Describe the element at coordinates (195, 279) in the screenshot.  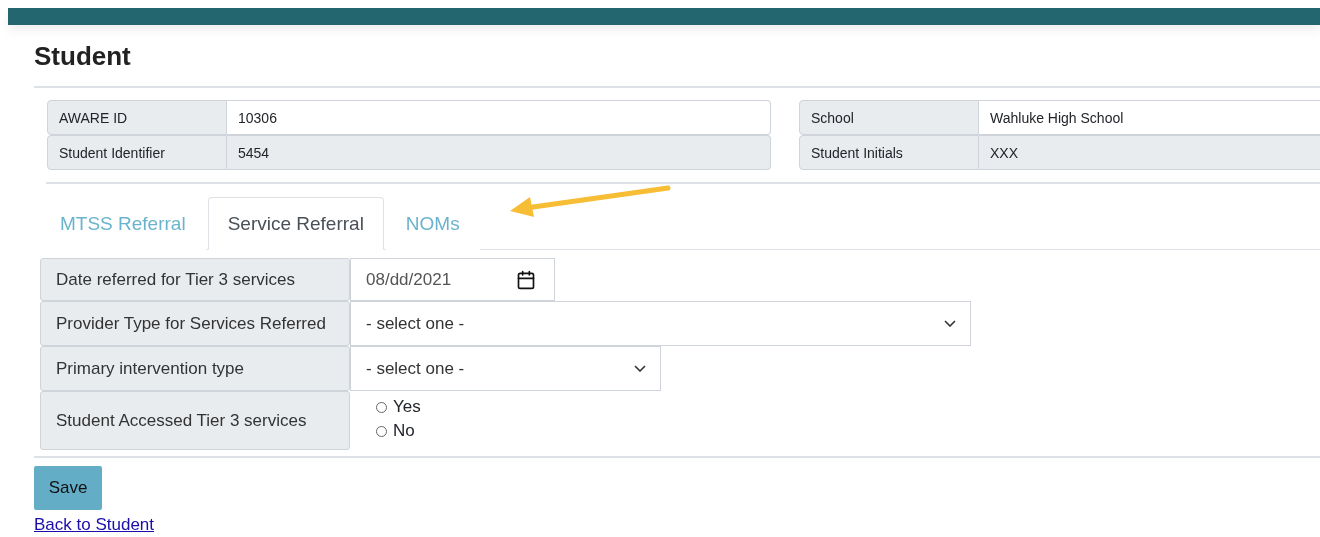
I see `field-label: Date referred for Tier 3 services` at that location.